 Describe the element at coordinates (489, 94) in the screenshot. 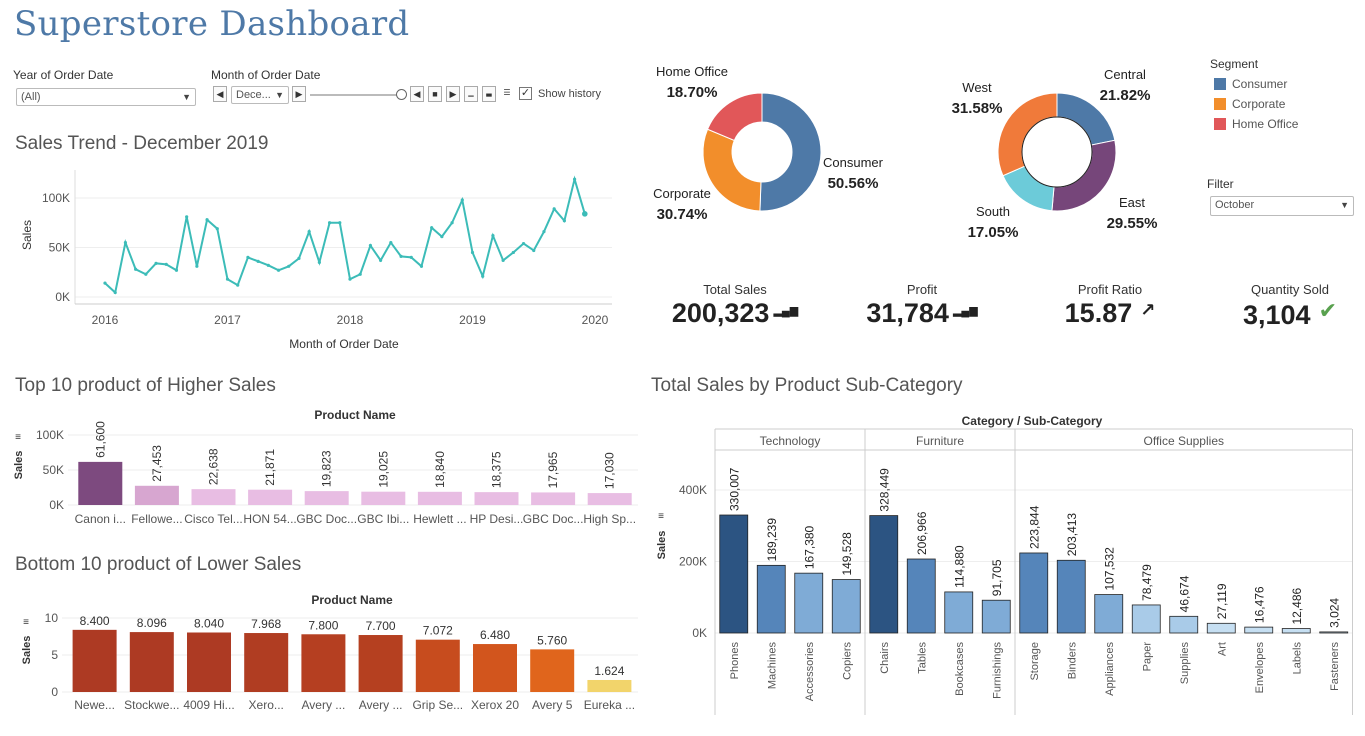

I see `speed-medium-button: ▃` at that location.